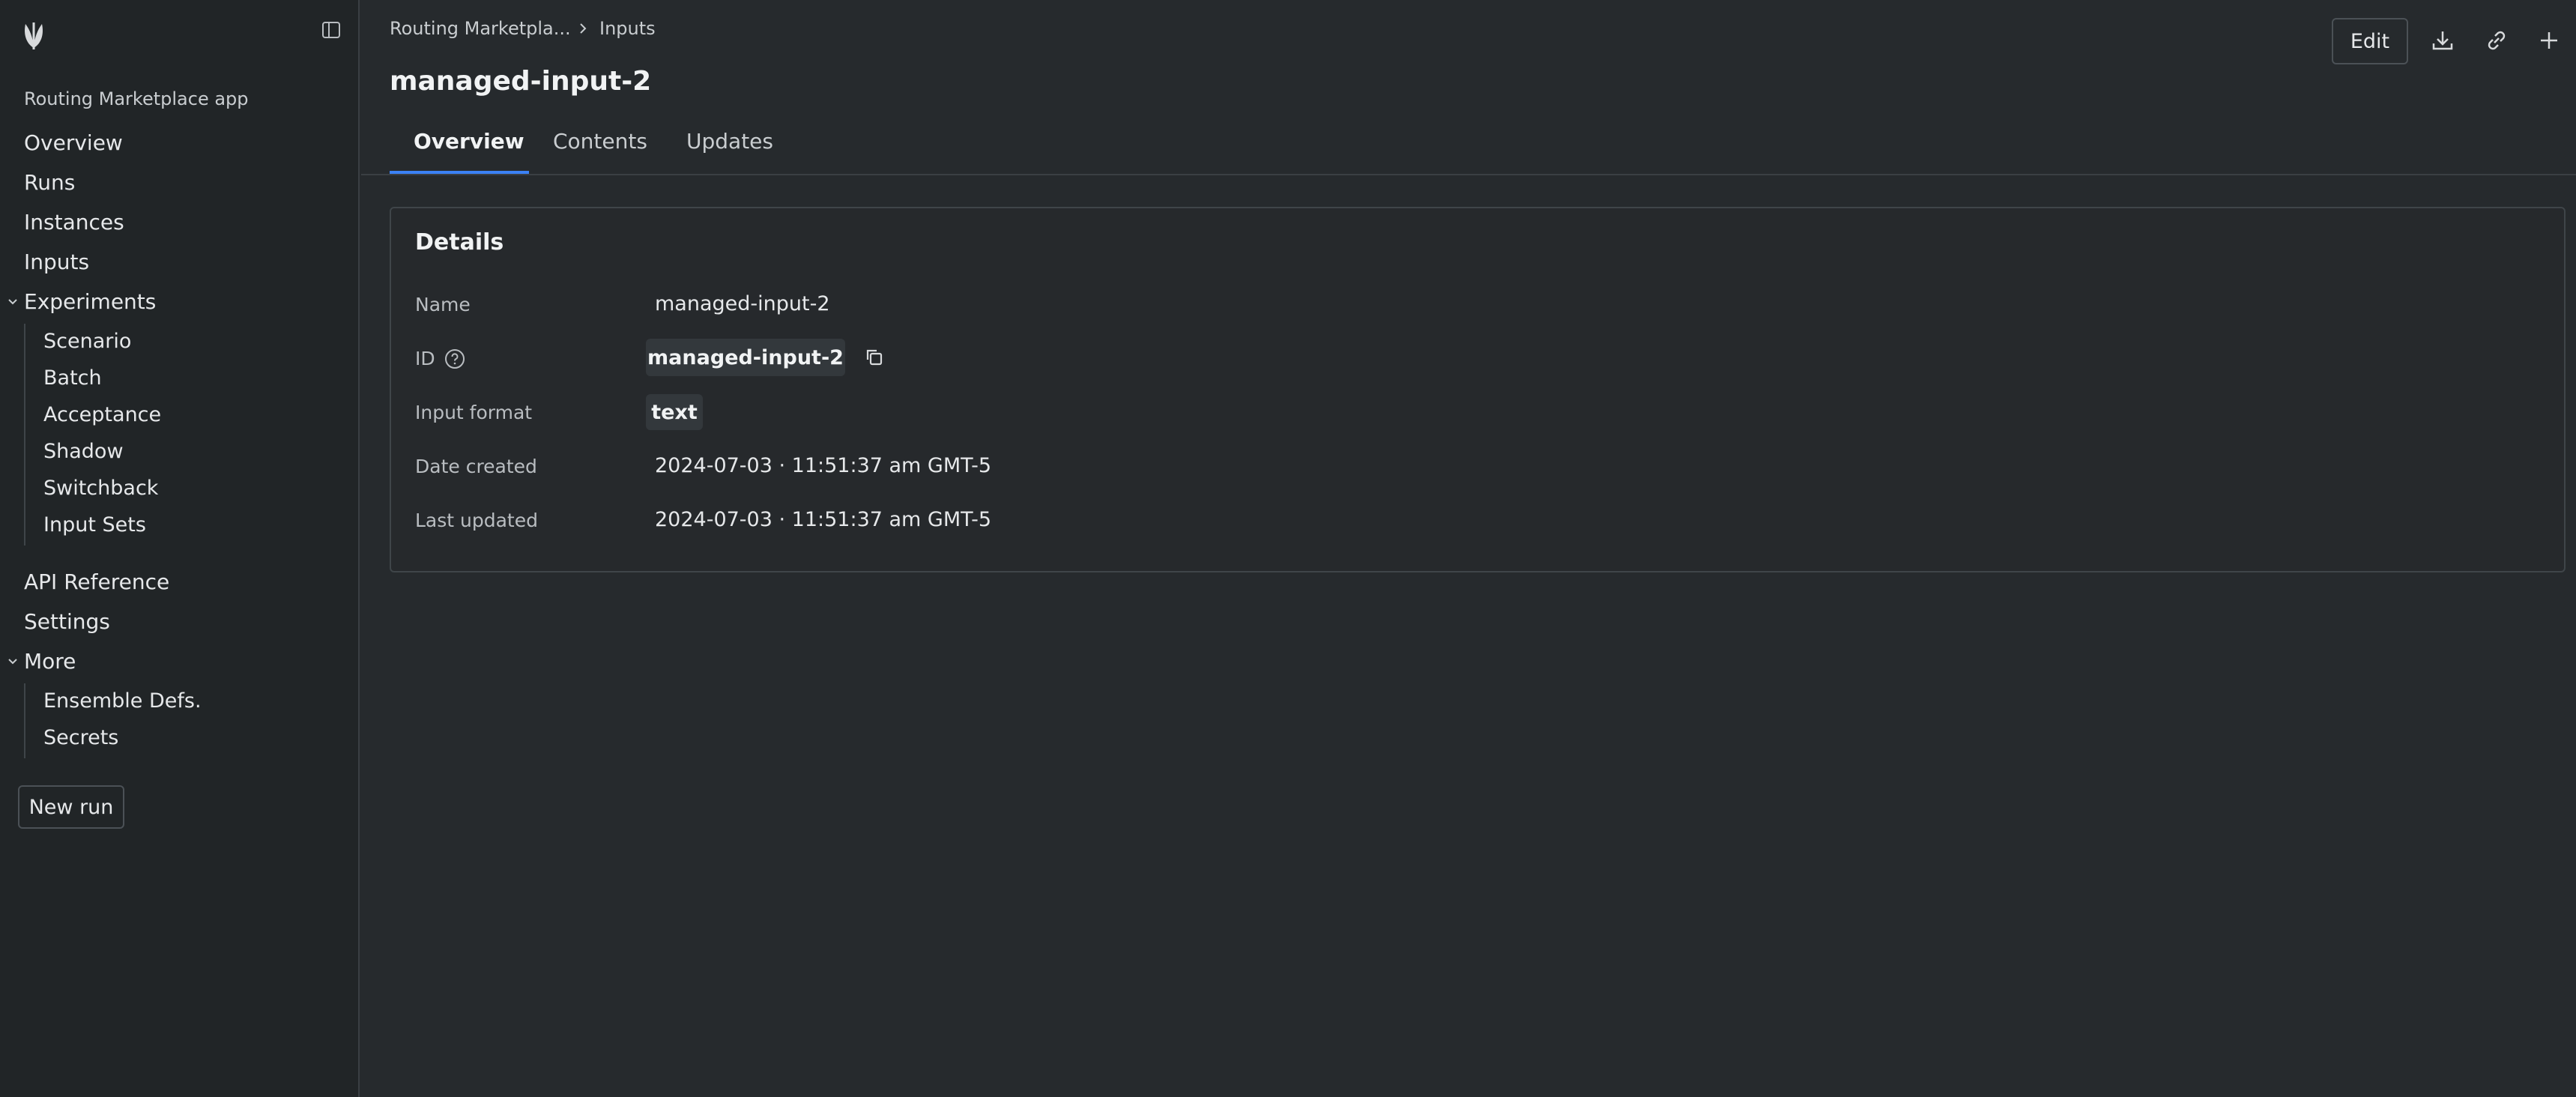  I want to click on add-icon, so click(2549, 40).